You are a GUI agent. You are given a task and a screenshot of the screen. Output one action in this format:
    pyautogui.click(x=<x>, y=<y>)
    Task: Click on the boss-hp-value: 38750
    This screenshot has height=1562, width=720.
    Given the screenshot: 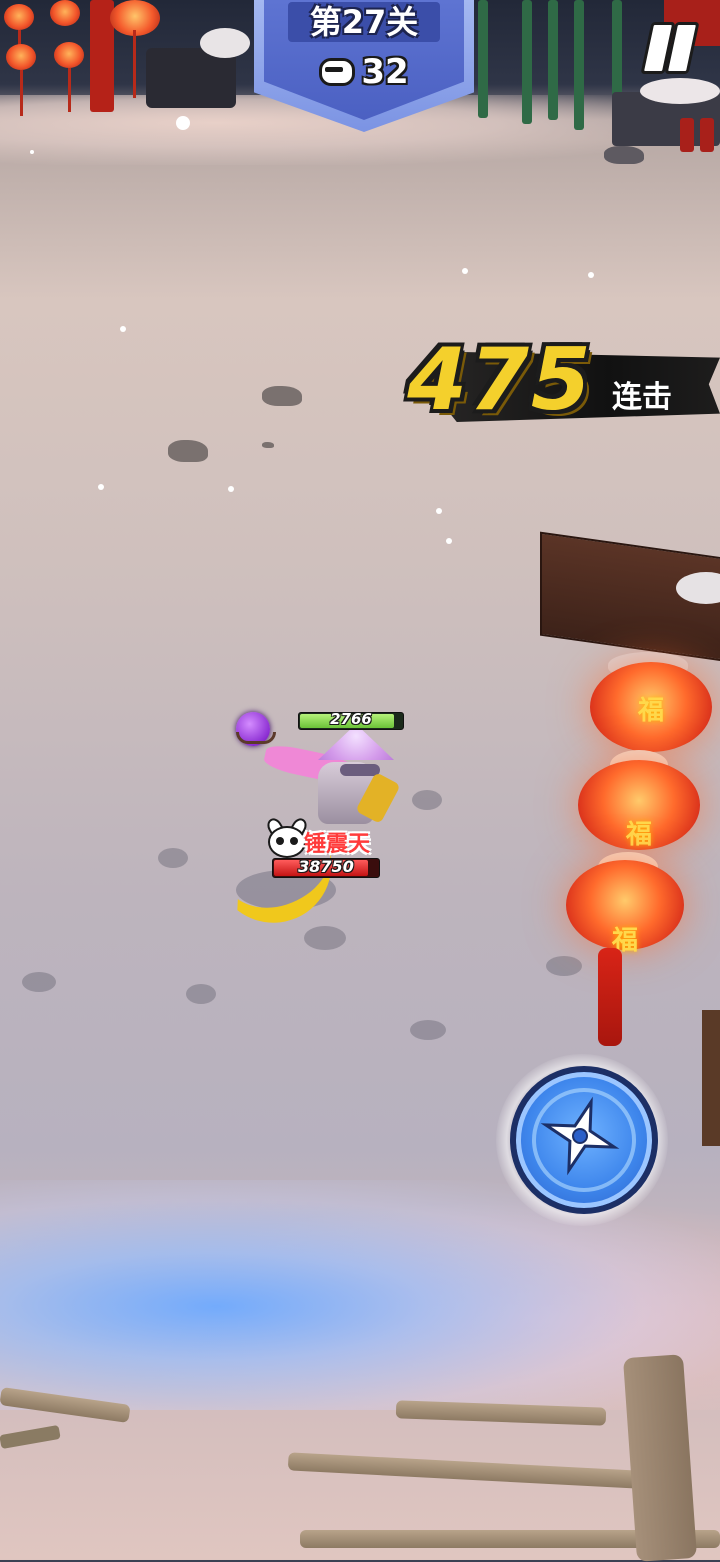 What is the action you would take?
    pyautogui.click(x=326, y=866)
    